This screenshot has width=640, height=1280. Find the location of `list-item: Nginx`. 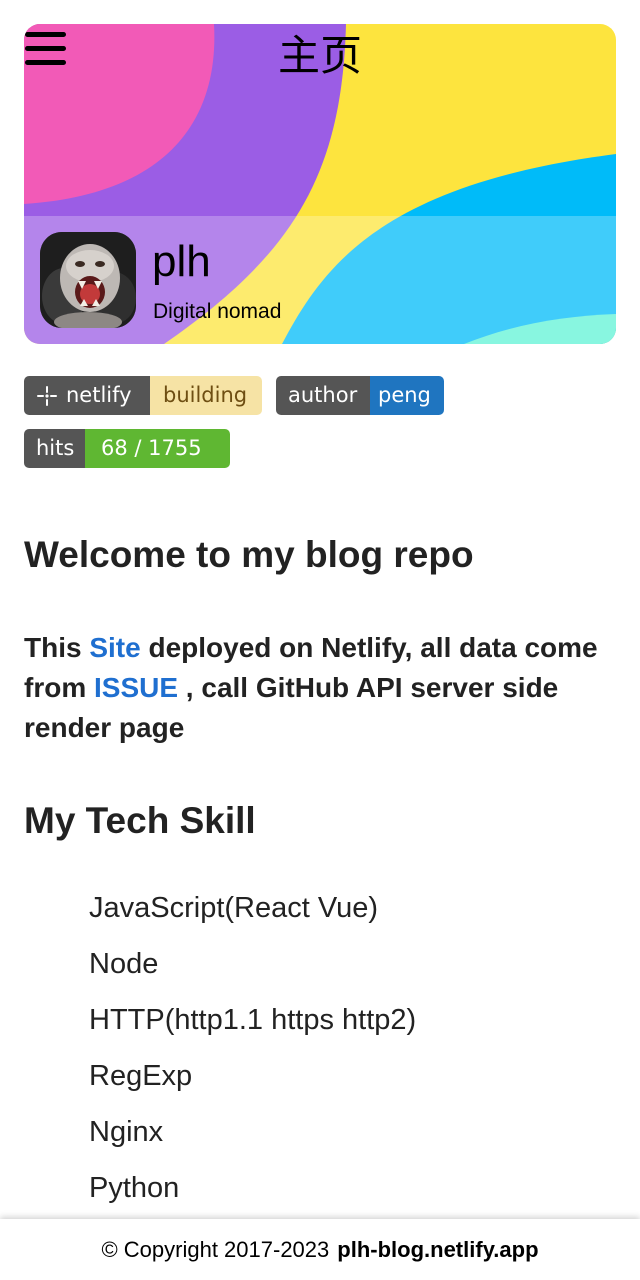

list-item: Nginx is located at coordinates (126, 1132).